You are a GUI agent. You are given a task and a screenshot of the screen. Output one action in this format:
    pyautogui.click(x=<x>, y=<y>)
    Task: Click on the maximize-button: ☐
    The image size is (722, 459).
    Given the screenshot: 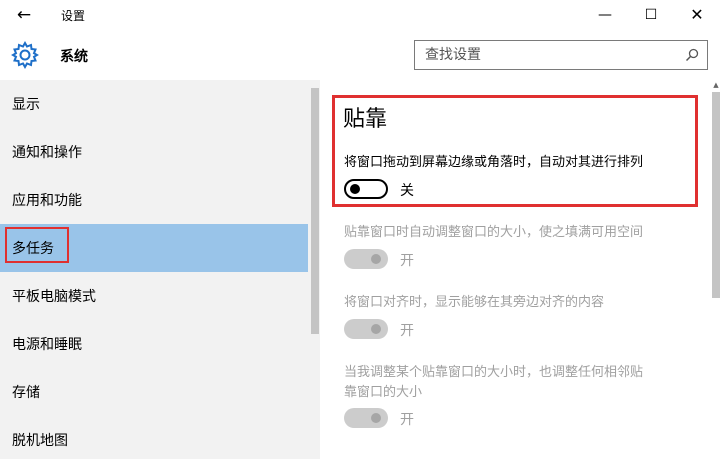 What is the action you would take?
    pyautogui.click(x=651, y=15)
    